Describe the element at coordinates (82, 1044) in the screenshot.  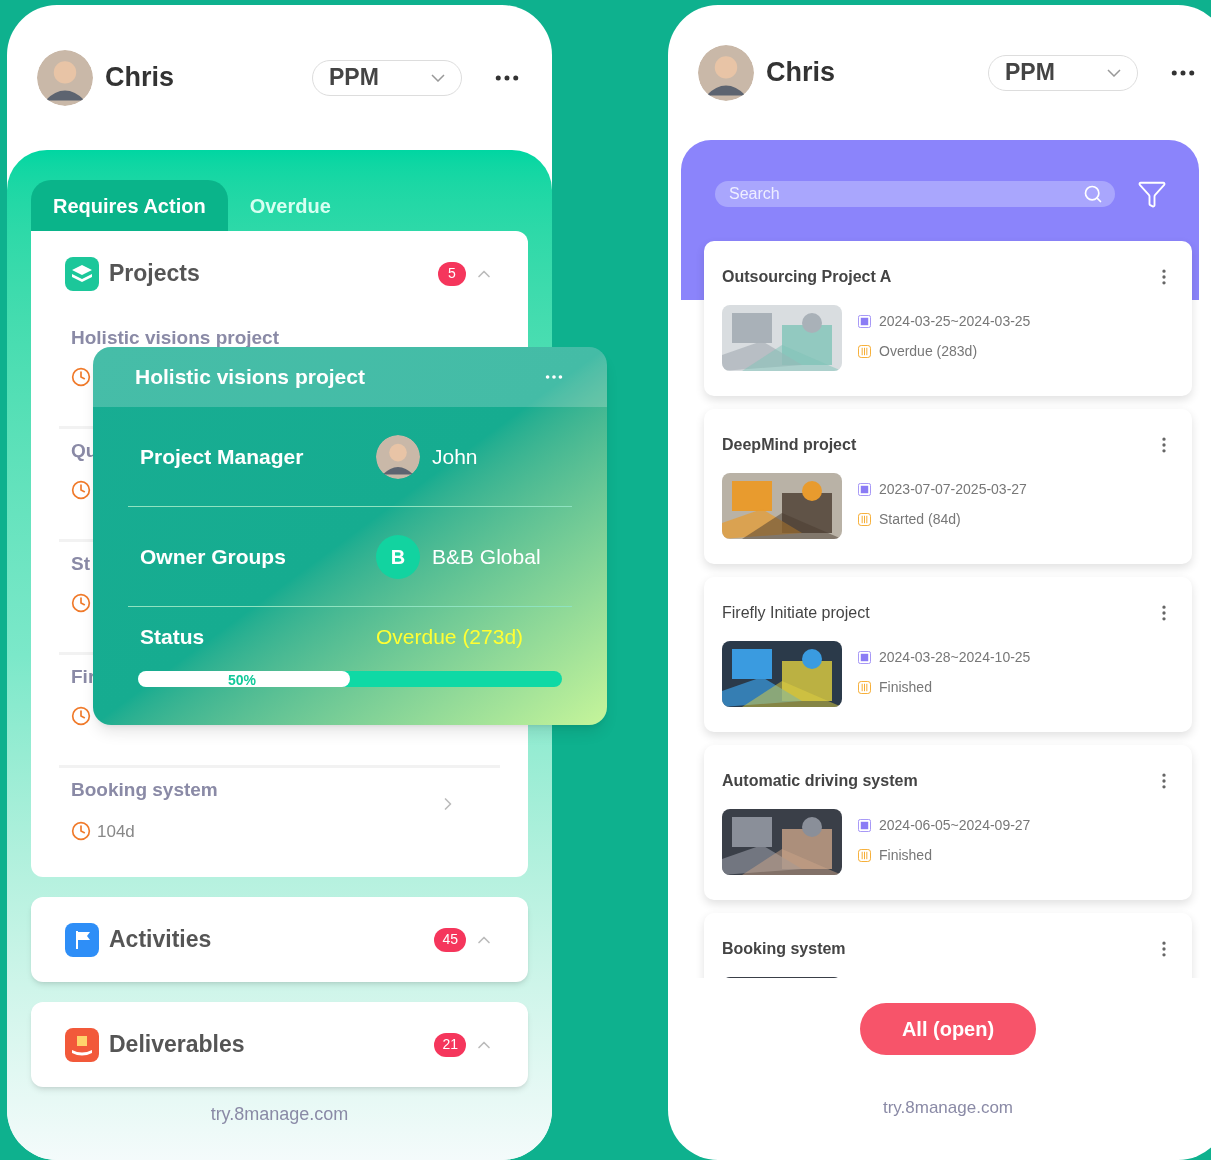
I see `box-icon` at that location.